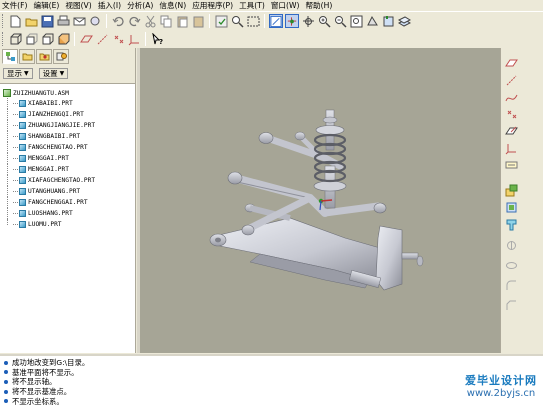 The width and height of the screenshot is (543, 409). I want to click on tree-item: XIABAIBI.PRT, so click(67, 103).